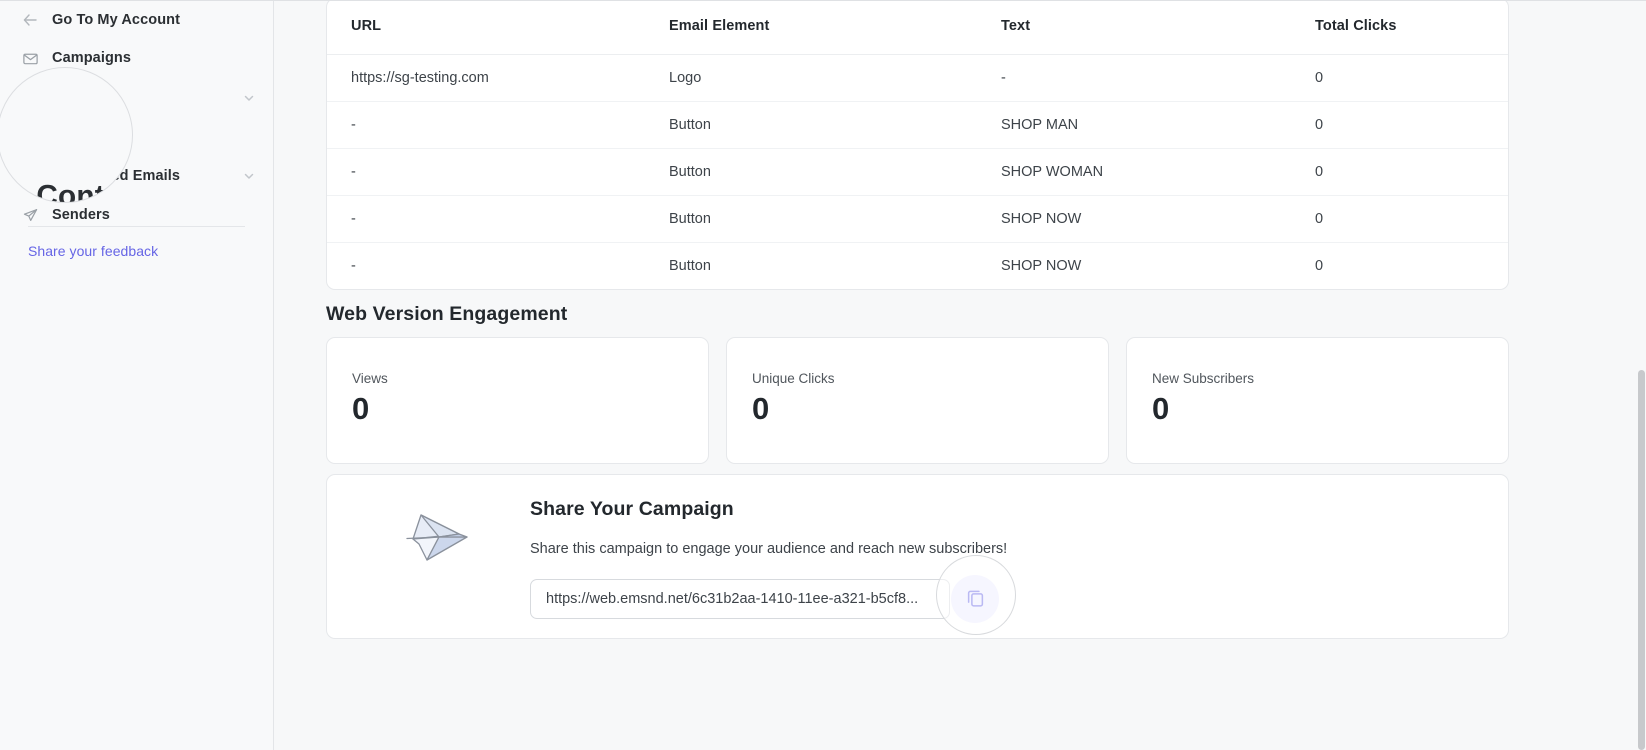 The height and width of the screenshot is (750, 1646). I want to click on stat-label: New Subscribers, so click(1203, 378).